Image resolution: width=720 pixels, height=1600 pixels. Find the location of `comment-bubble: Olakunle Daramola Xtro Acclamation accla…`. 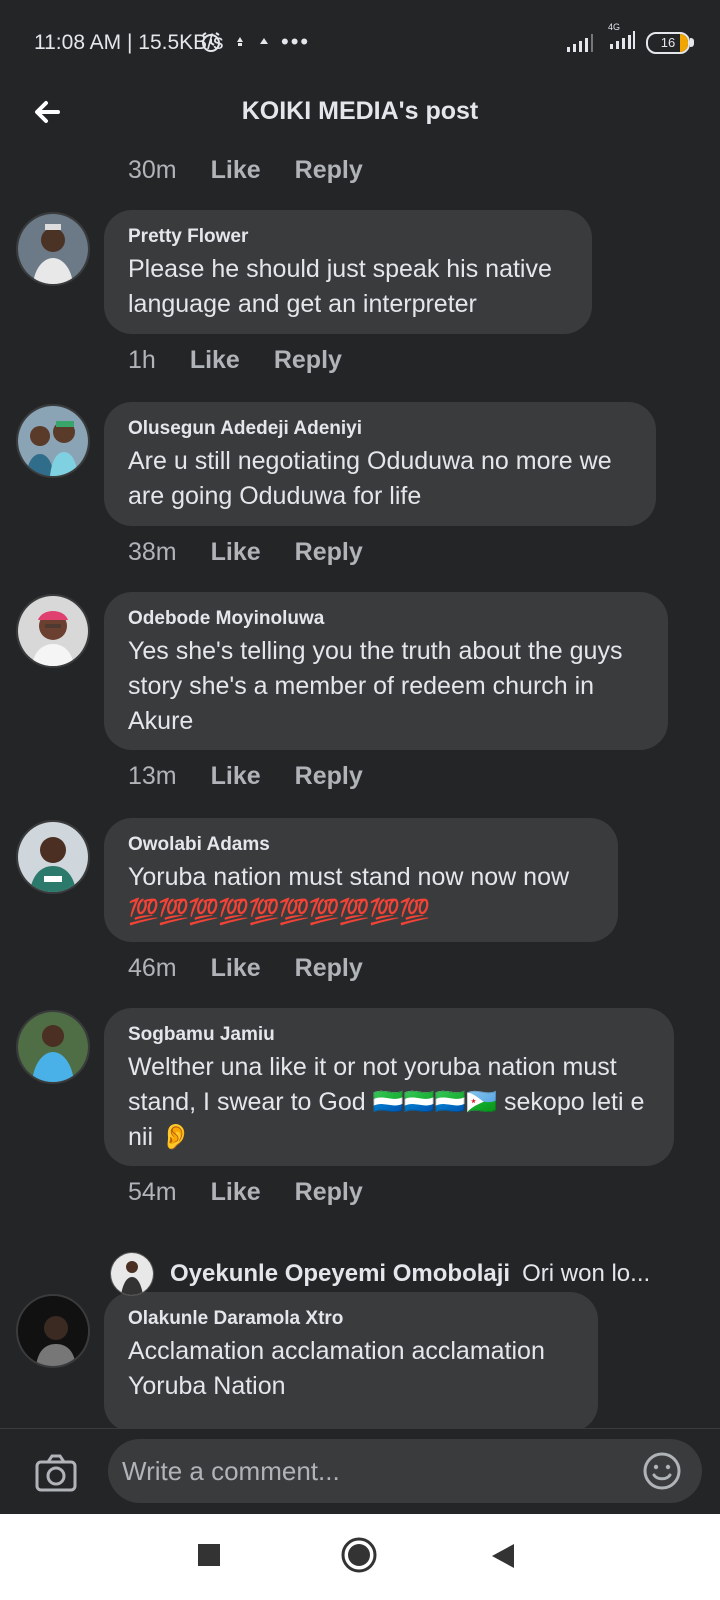

comment-bubble: Olakunle Daramola Xtro Acclamation accla… is located at coordinates (351, 1361).